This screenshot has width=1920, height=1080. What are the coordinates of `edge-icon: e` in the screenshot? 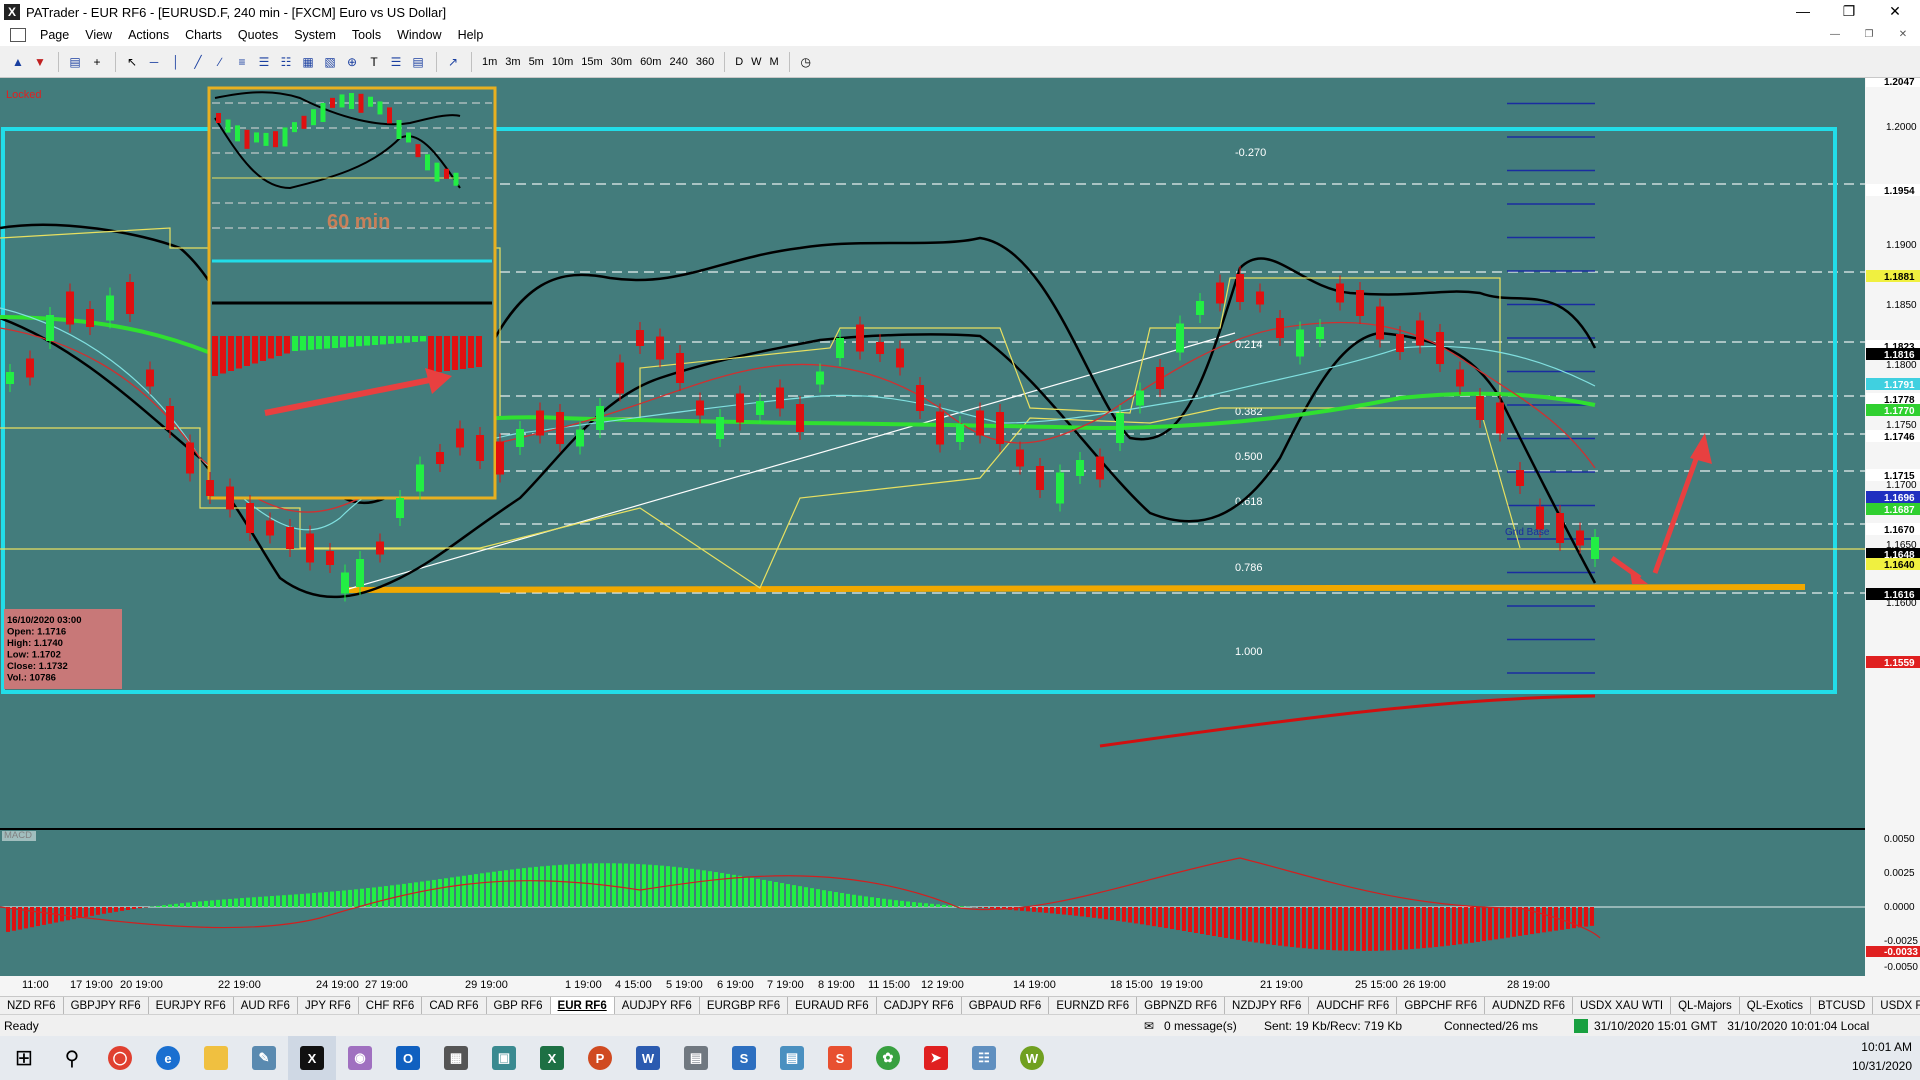 It's located at (168, 1058).